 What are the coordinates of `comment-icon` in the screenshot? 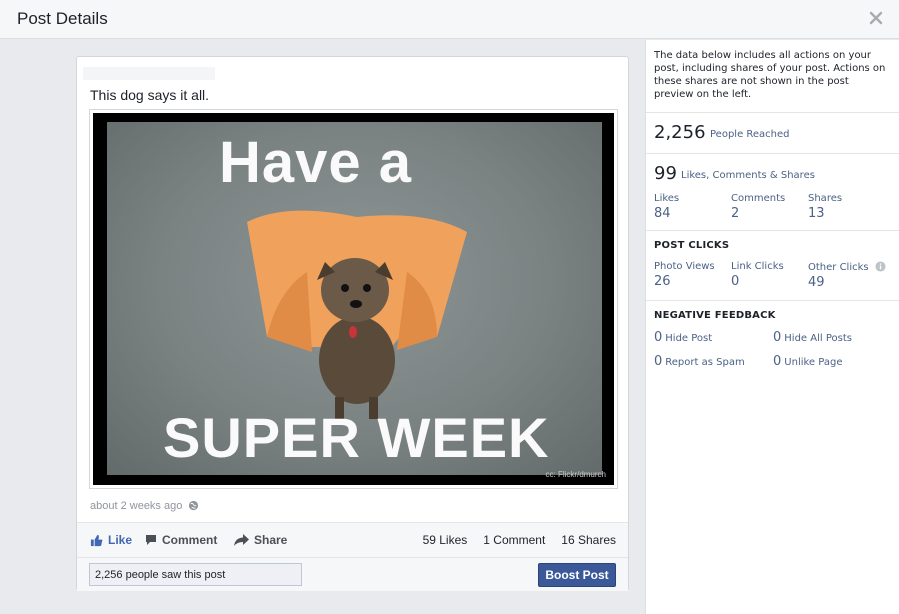 It's located at (151, 540).